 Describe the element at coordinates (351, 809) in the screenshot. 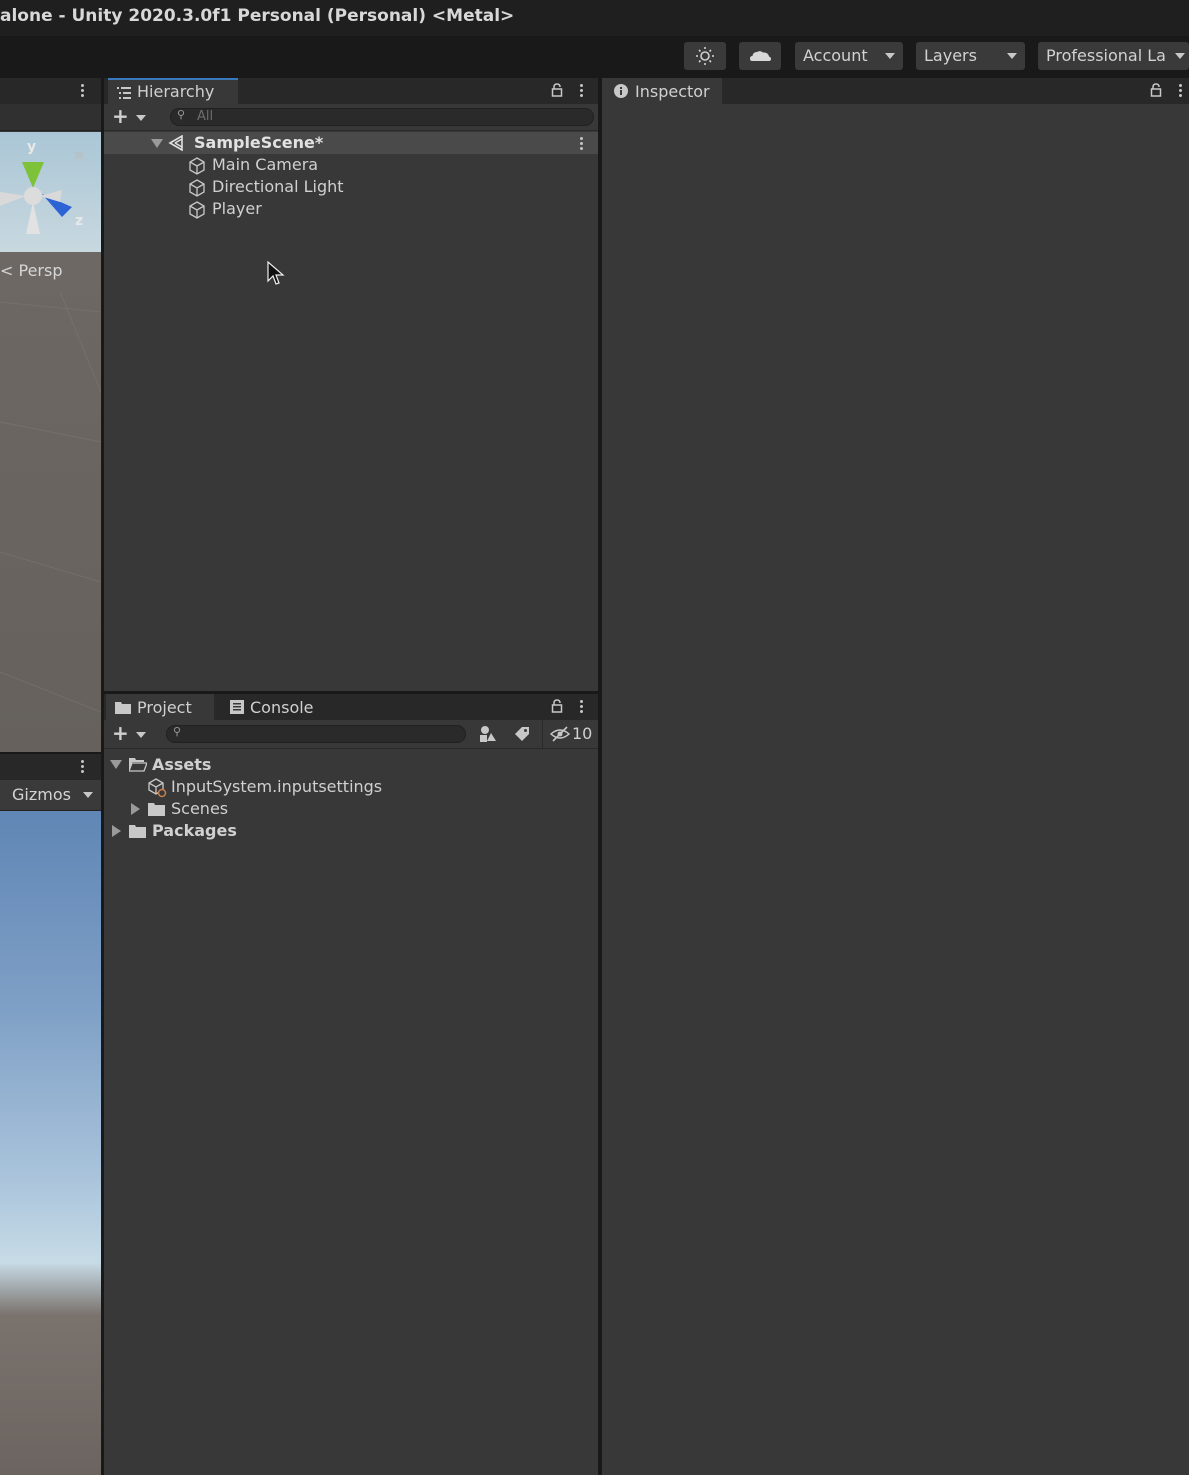

I see `tree-item-scenes: Scenes` at that location.